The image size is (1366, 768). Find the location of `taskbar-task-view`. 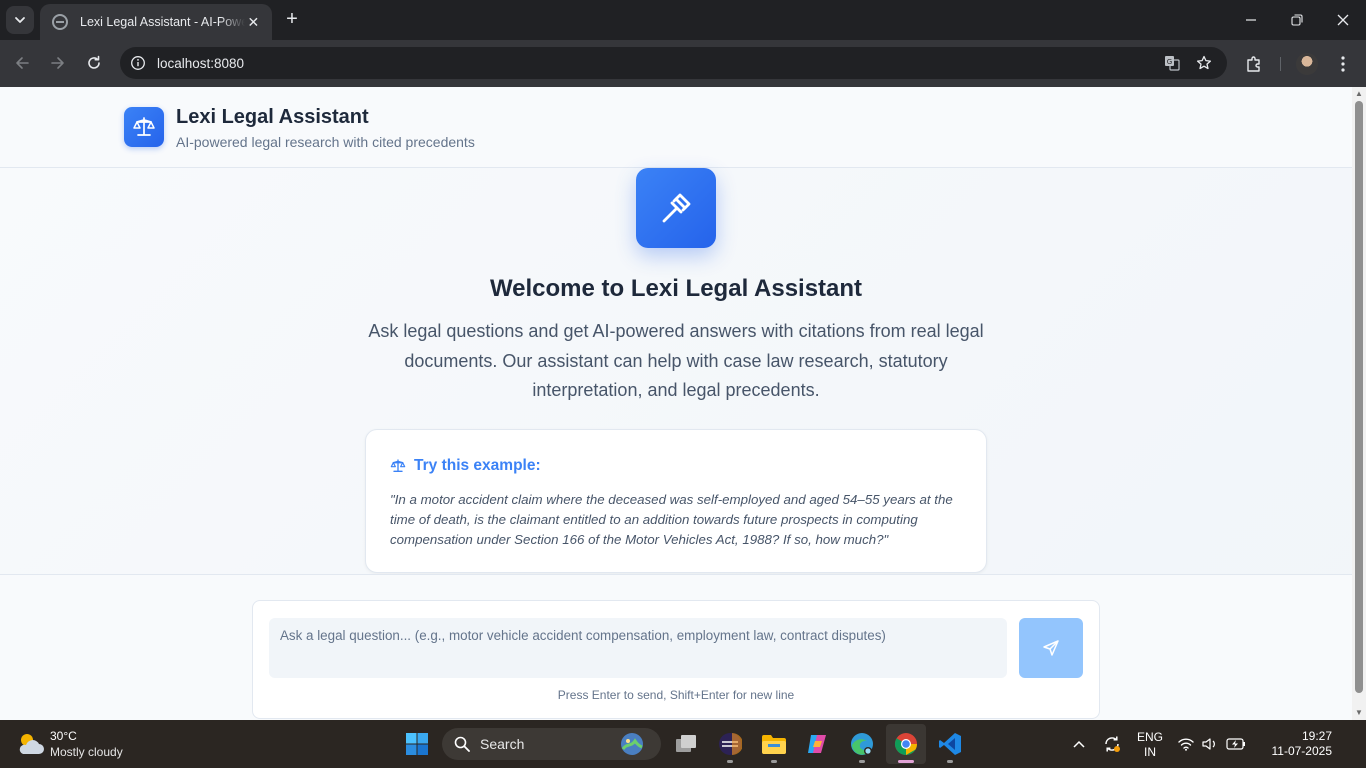

taskbar-task-view is located at coordinates (686, 744).